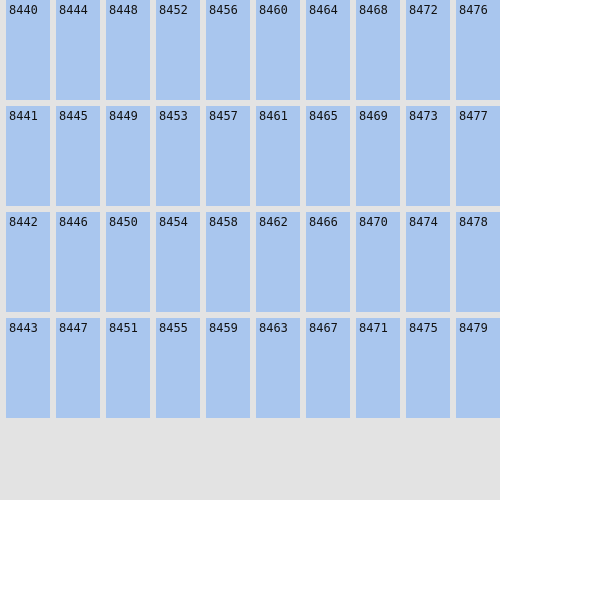  Describe the element at coordinates (428, 262) in the screenshot. I see `tile-8474: 8474` at that location.